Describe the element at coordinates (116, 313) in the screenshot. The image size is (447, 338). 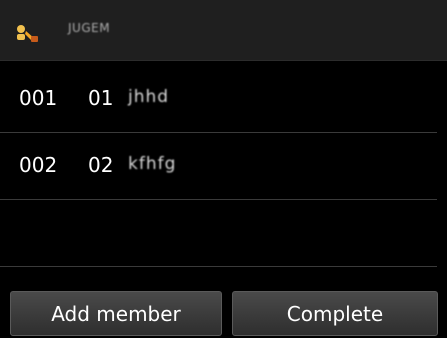
I see `add-member-button: Add member` at that location.